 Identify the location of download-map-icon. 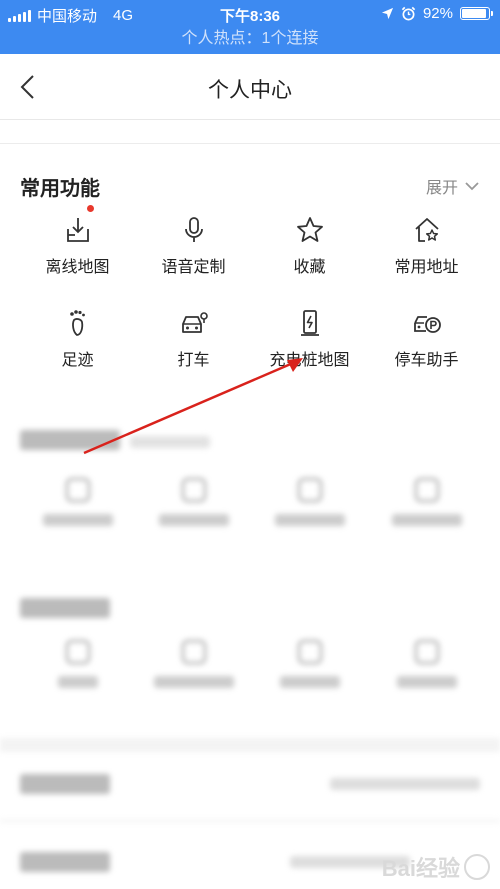
(78, 225).